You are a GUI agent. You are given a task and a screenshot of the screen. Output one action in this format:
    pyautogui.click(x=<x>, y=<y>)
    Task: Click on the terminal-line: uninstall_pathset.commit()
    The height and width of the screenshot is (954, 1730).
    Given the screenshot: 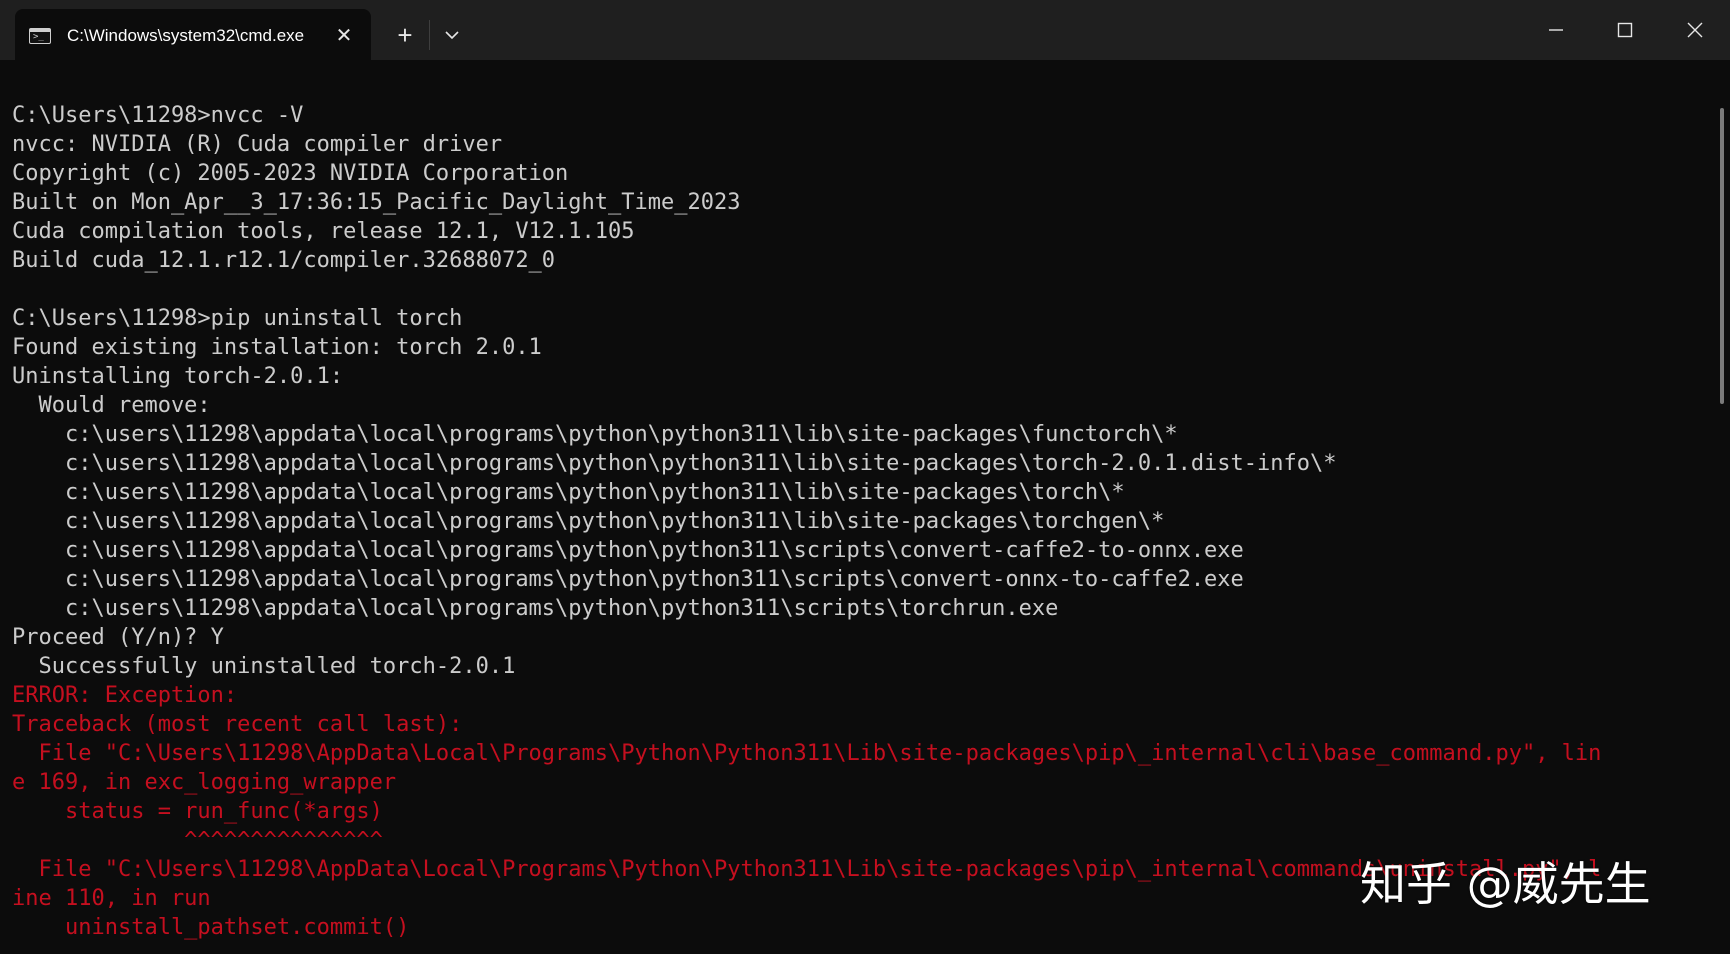 What is the action you would take?
    pyautogui.click(x=211, y=927)
    